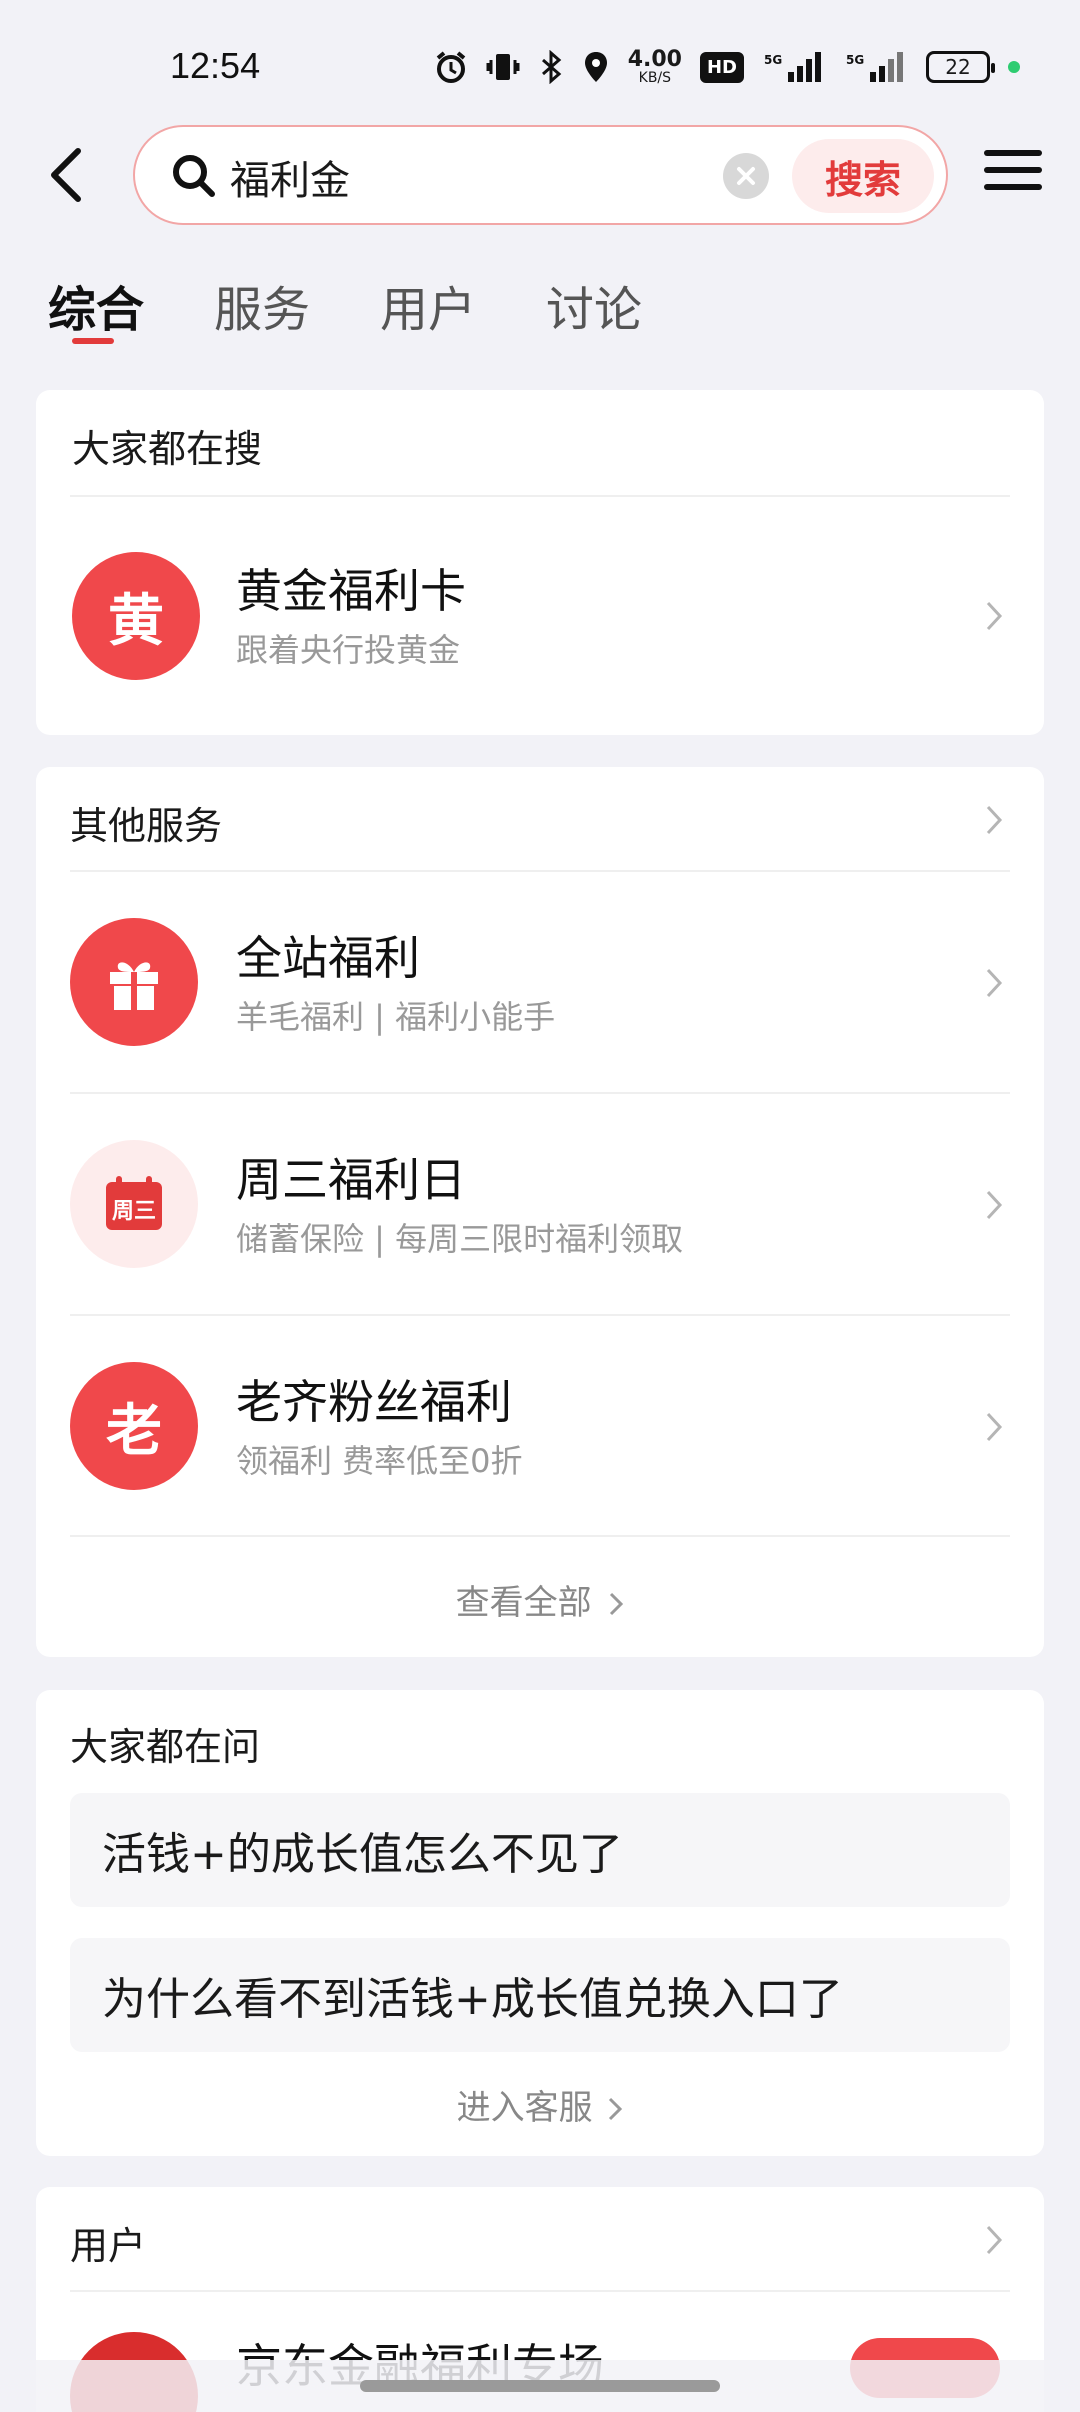  I want to click on status-bar: 12:54 4.00 KB/S HD 5G 5G 22, so click(540, 65).